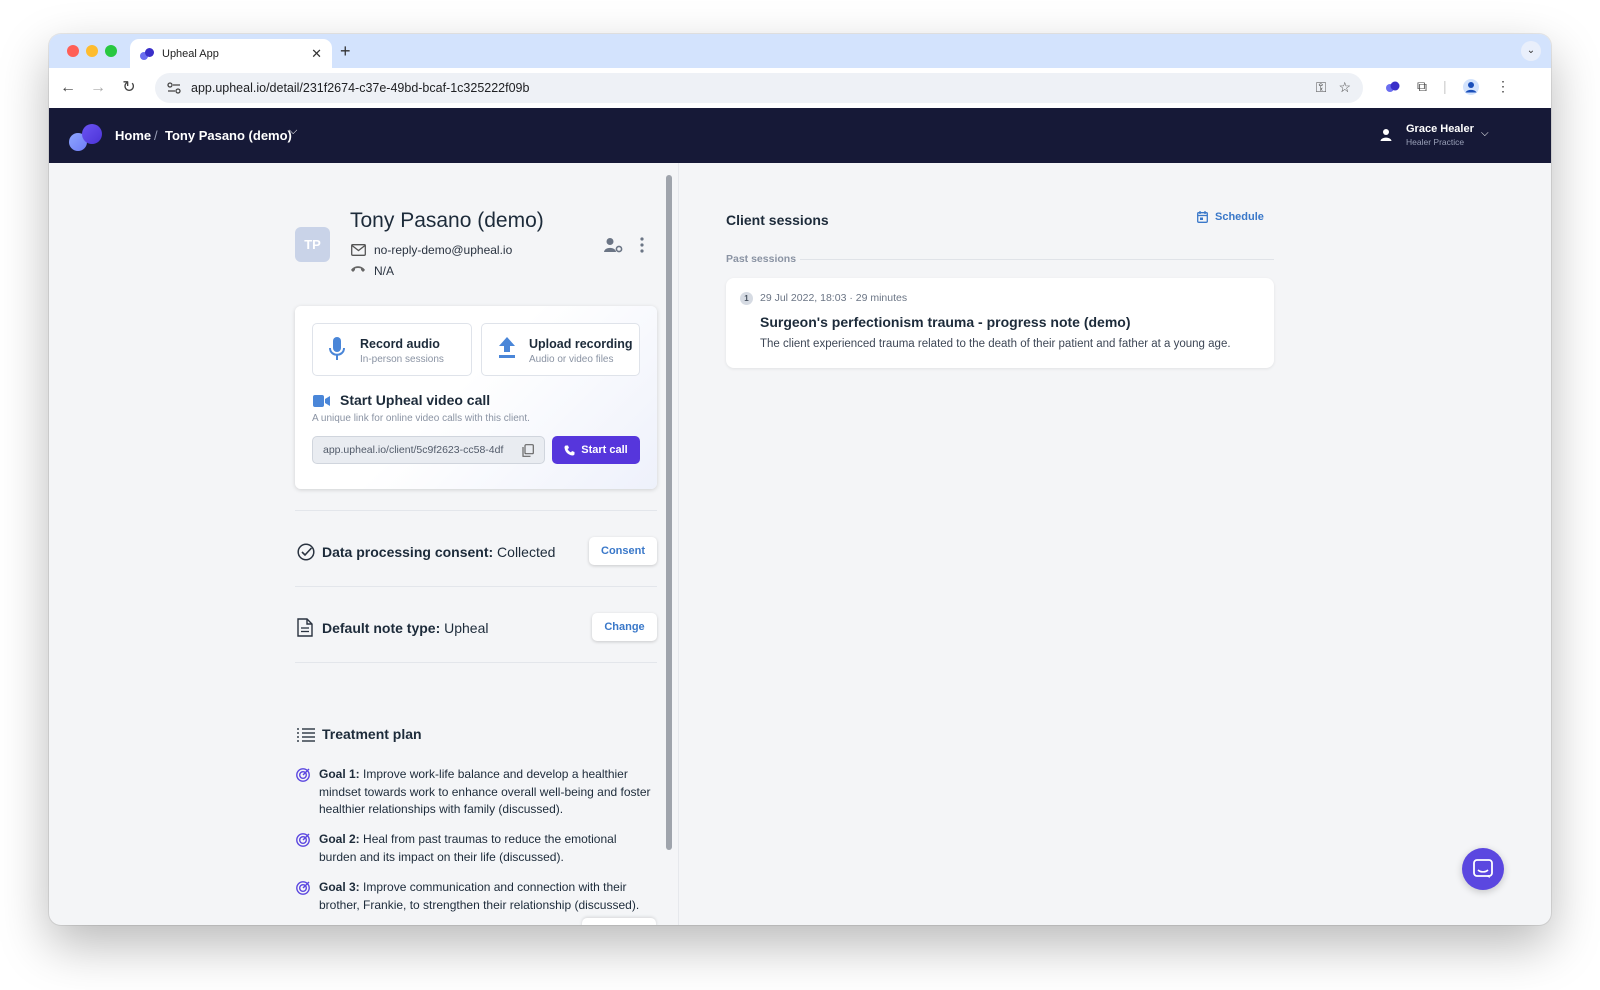 The image size is (1600, 990). Describe the element at coordinates (345, 51) in the screenshot. I see `new-tab-icon: +` at that location.